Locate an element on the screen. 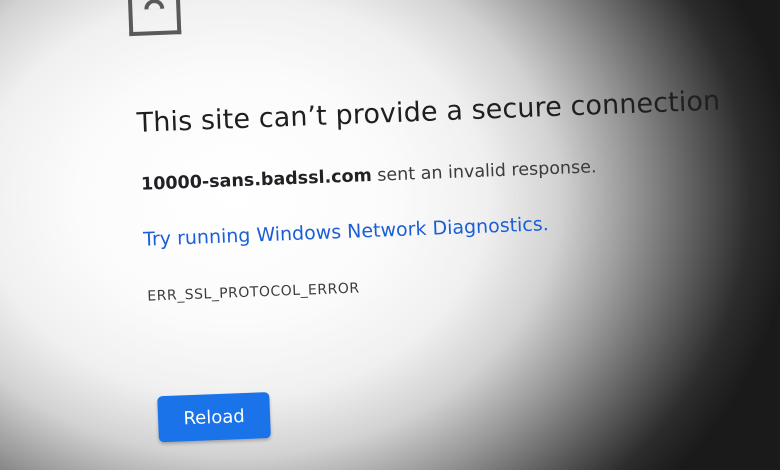 The width and height of the screenshot is (780, 470). sad-mouth is located at coordinates (154, 5).